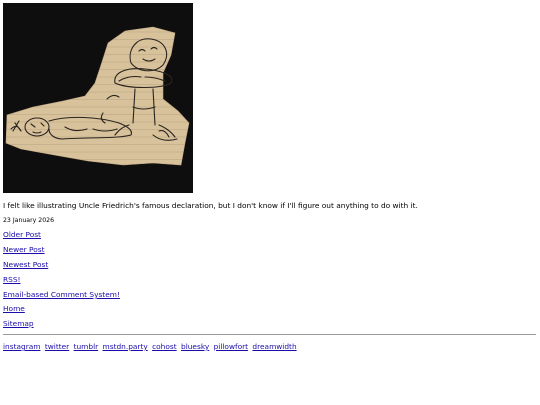 The image size is (540, 405). Describe the element at coordinates (18, 323) in the screenshot. I see `sitemap-link: Sitemap` at that location.